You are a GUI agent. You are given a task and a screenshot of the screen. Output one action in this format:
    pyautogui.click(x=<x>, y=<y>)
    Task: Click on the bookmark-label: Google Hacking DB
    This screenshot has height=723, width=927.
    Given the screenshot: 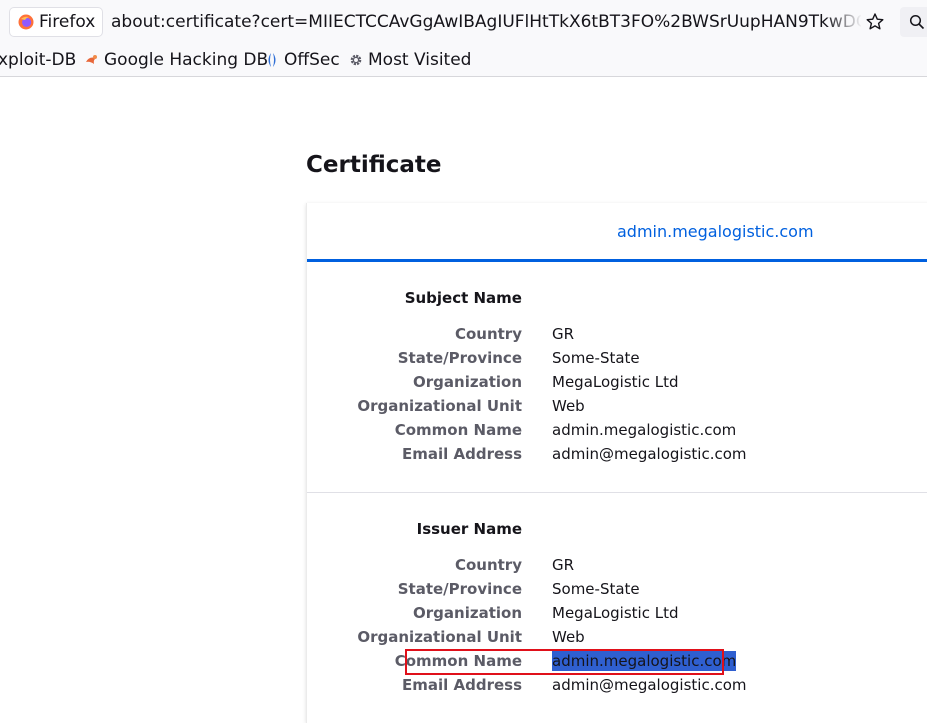 What is the action you would take?
    pyautogui.click(x=186, y=60)
    